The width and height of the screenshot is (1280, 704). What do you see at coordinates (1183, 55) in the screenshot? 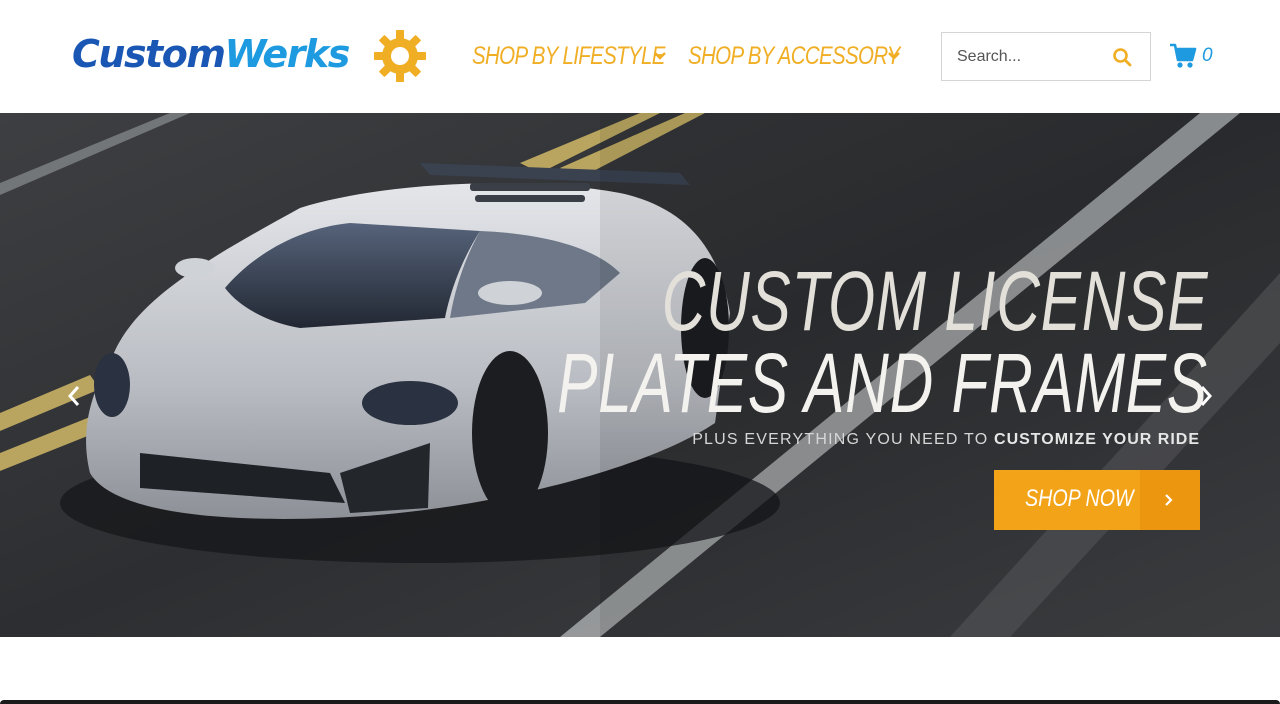
I see `cart-icon` at bounding box center [1183, 55].